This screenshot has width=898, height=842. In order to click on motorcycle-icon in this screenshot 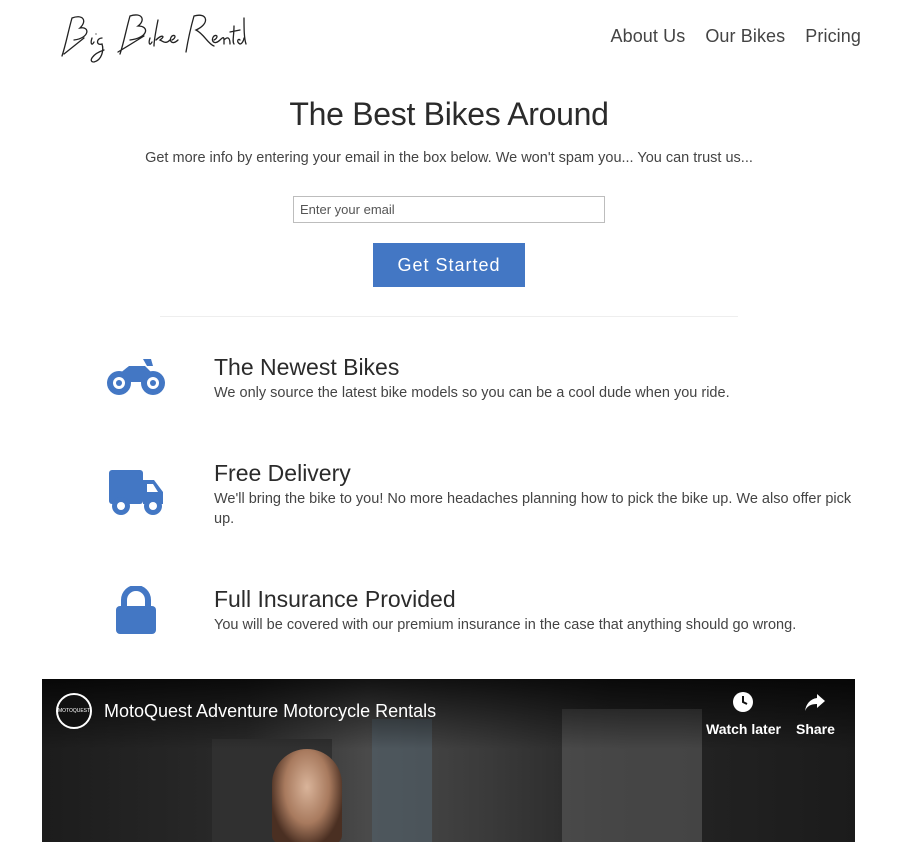, I will do `click(136, 376)`.